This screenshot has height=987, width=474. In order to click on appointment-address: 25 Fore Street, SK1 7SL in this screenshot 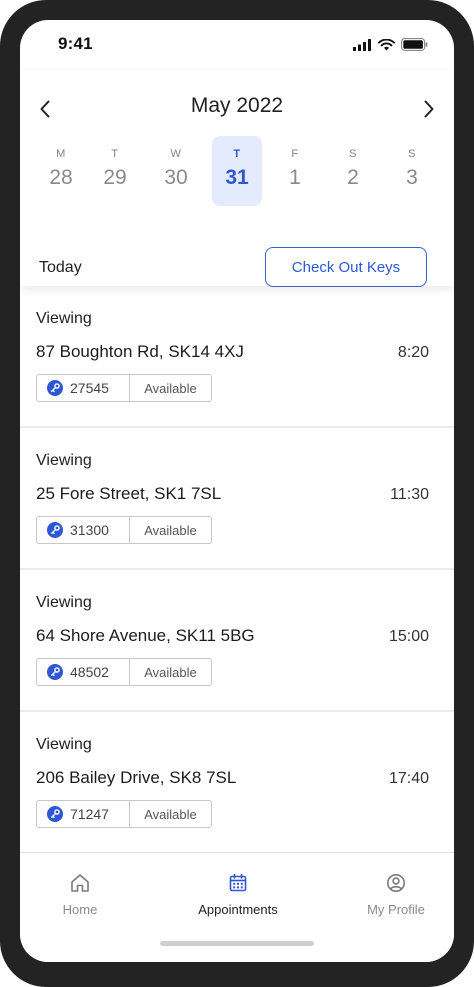, I will do `click(129, 493)`.